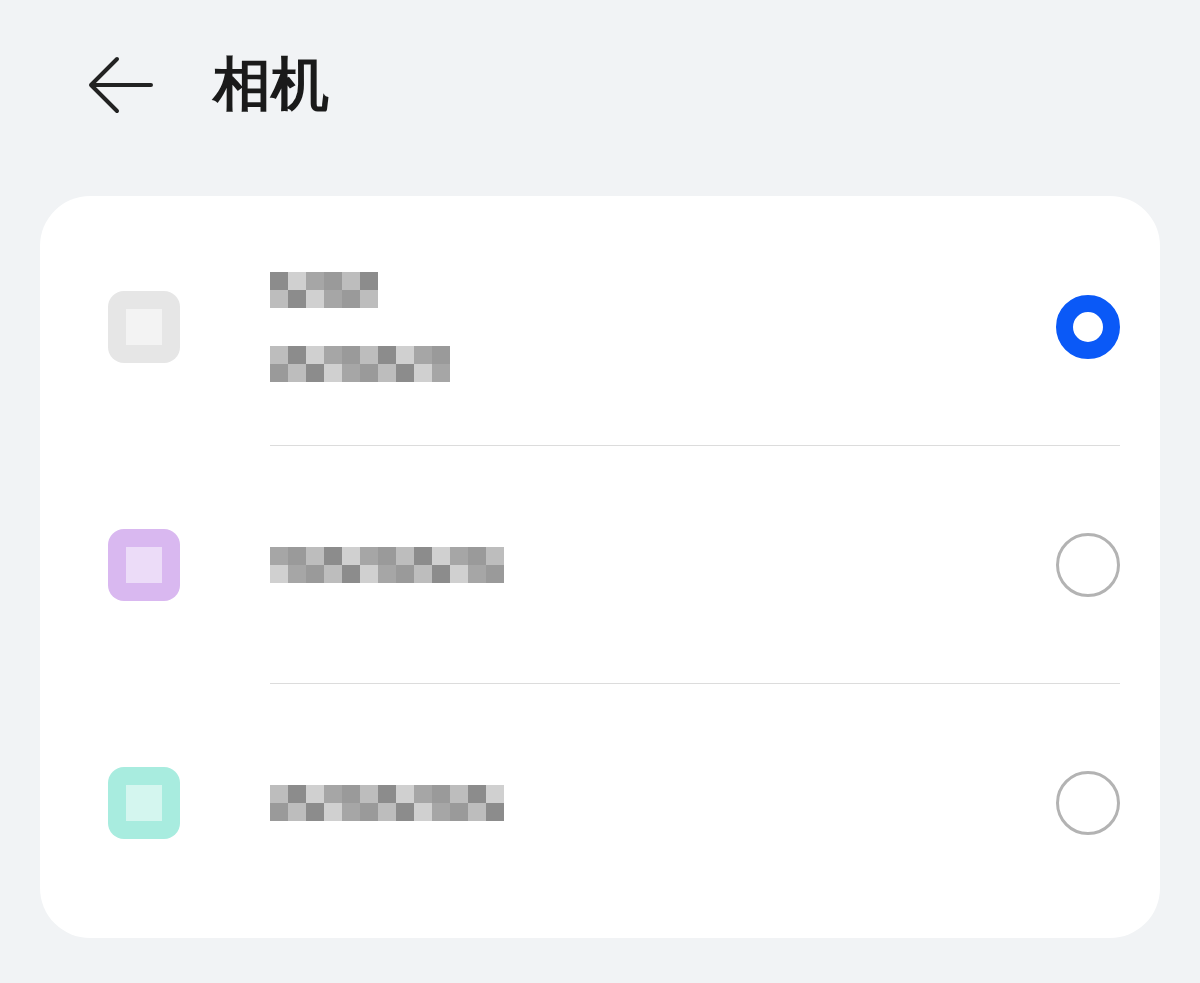 Image resolution: width=1200 pixels, height=983 pixels. Describe the element at coordinates (271, 84) in the screenshot. I see `page-title: 相机` at that location.